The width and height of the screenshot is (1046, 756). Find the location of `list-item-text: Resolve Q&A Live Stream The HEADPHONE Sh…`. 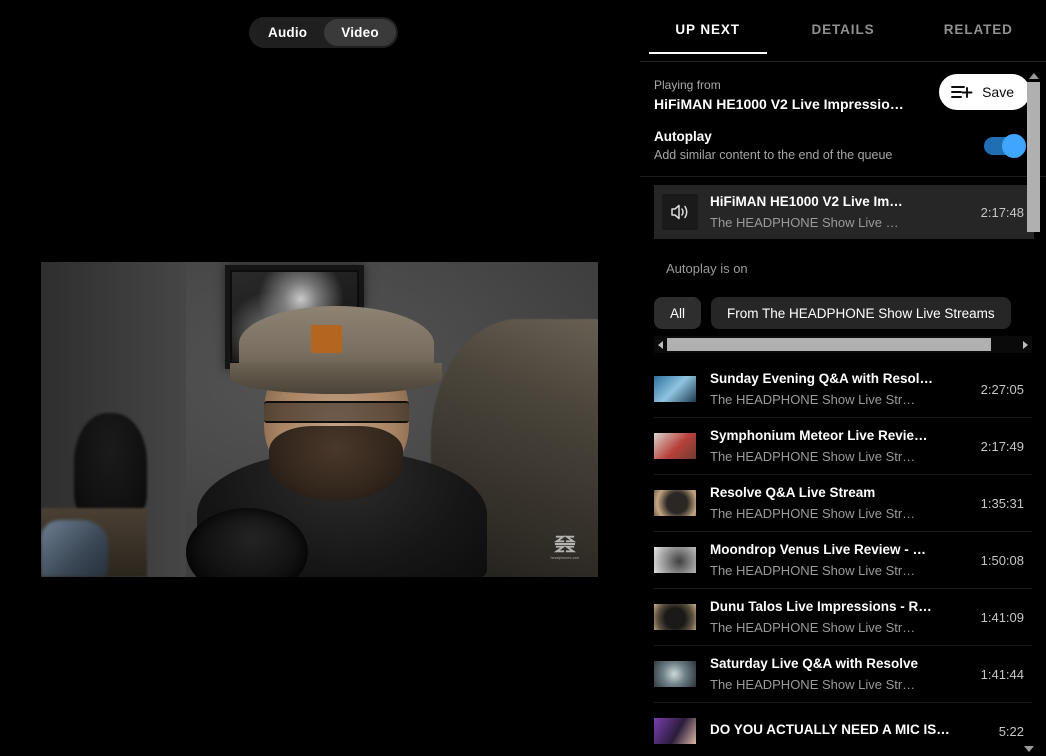

list-item-text: Resolve Q&A Live Stream The HEADPHONE Sh… is located at coordinates (838, 503).